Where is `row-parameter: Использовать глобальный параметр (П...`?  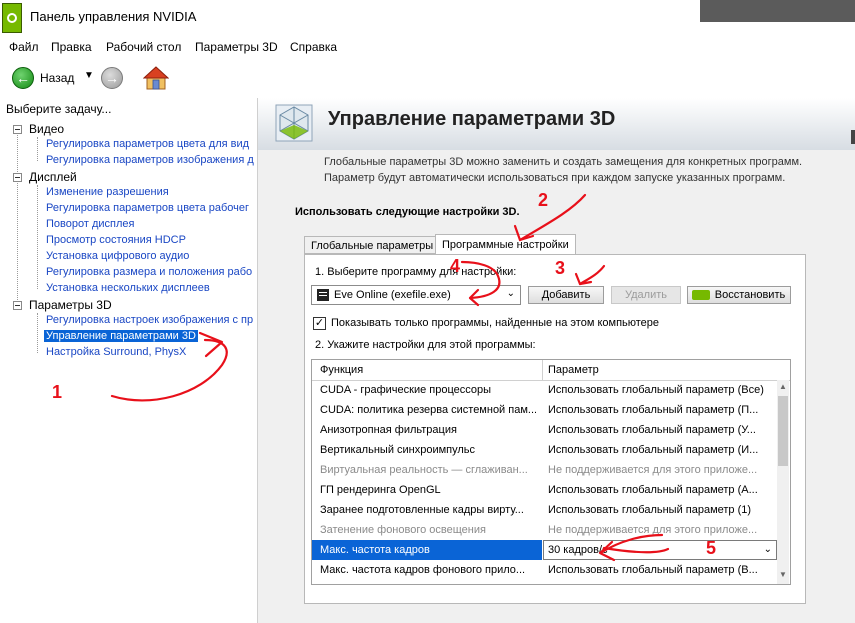
row-parameter: Использовать глобальный параметр (П... is located at coordinates (653, 410).